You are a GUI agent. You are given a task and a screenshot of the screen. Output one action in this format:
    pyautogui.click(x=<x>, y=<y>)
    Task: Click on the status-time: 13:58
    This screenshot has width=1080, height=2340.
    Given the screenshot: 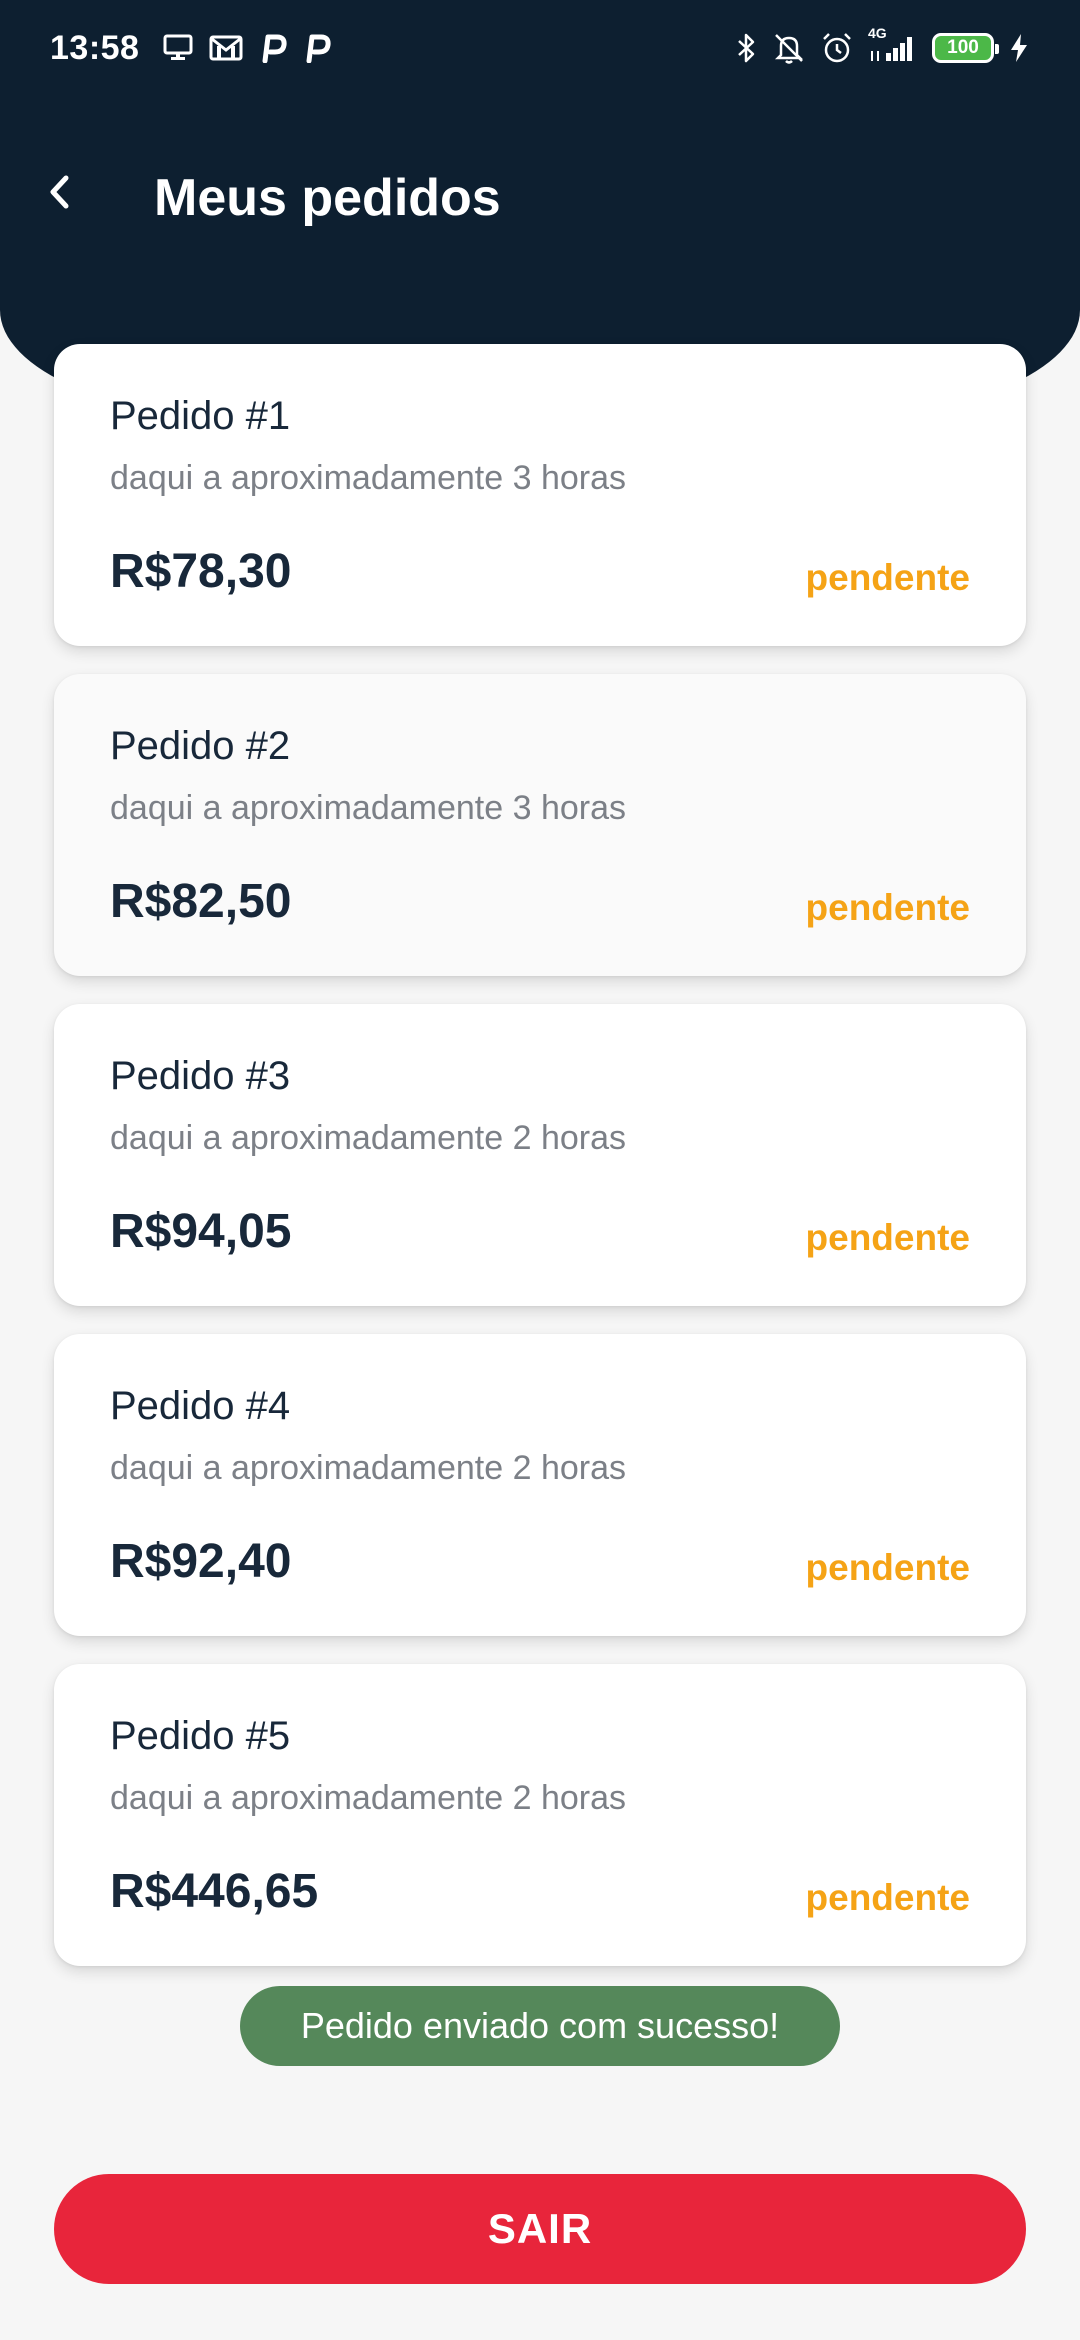 What is the action you would take?
    pyautogui.click(x=95, y=47)
    